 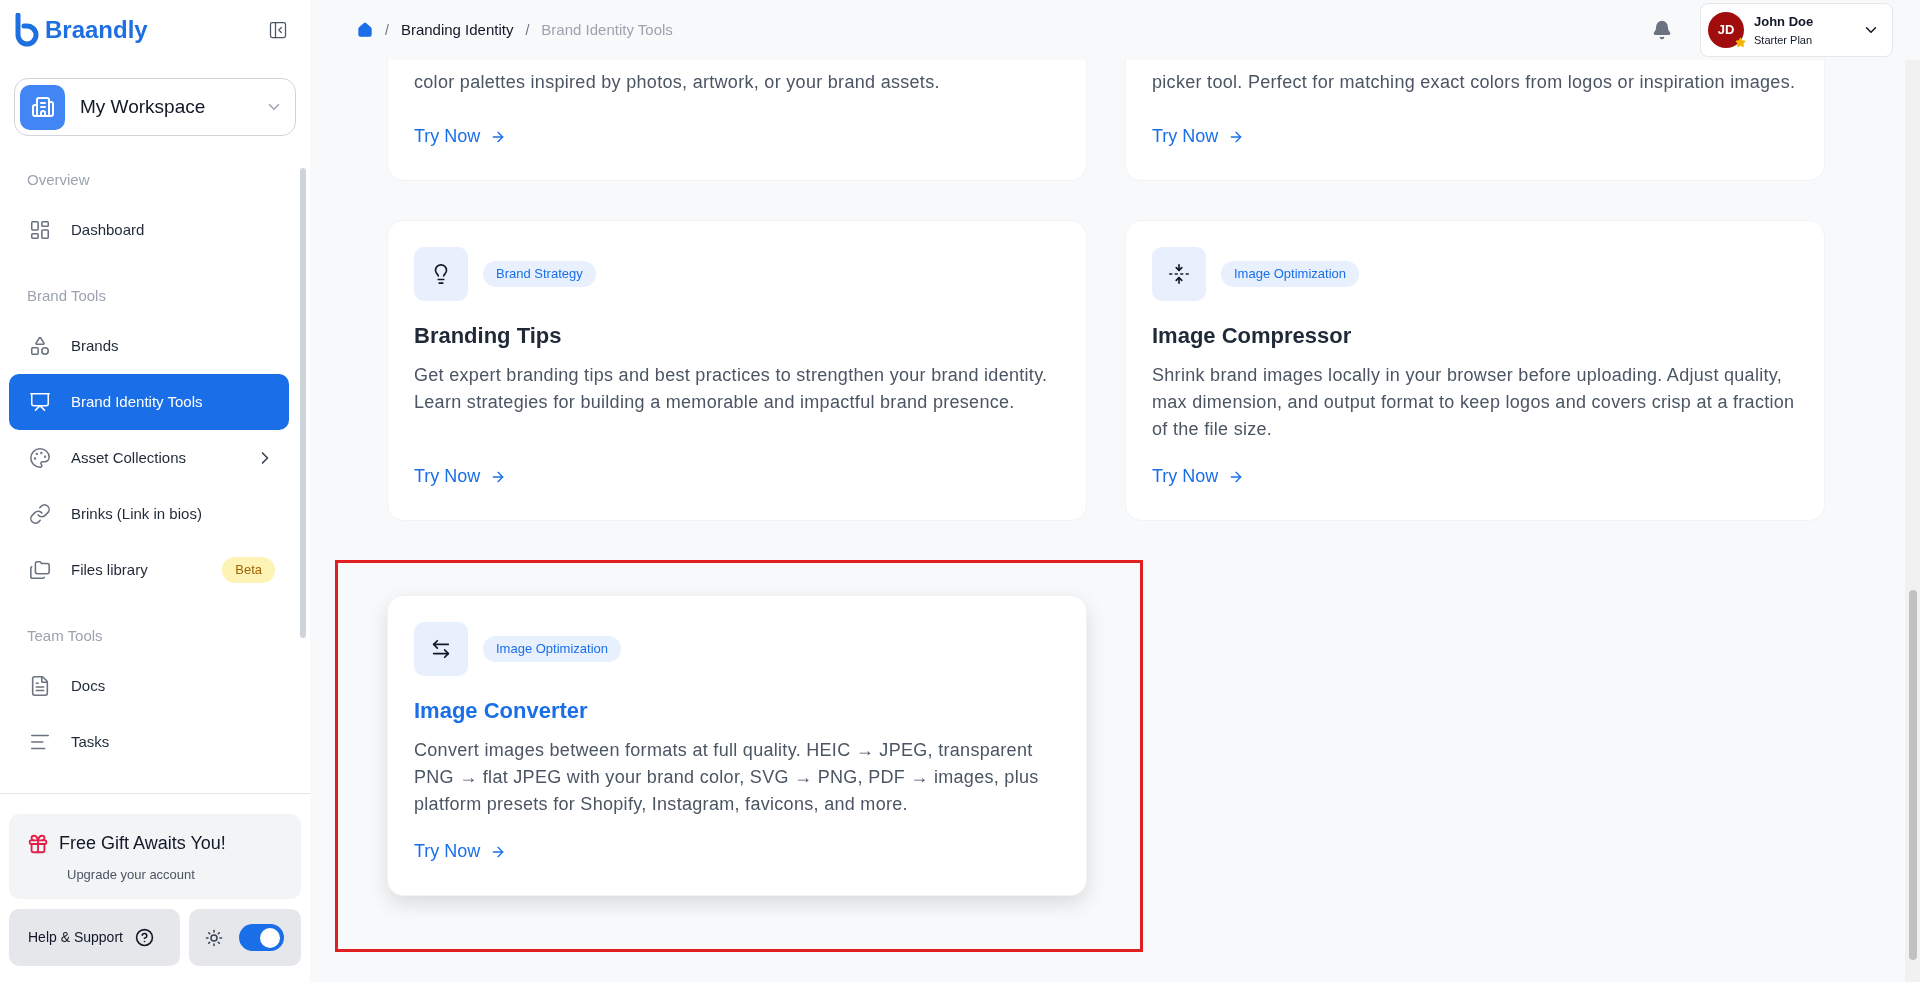 I want to click on user-plan: Starter Plan, so click(x=1783, y=40).